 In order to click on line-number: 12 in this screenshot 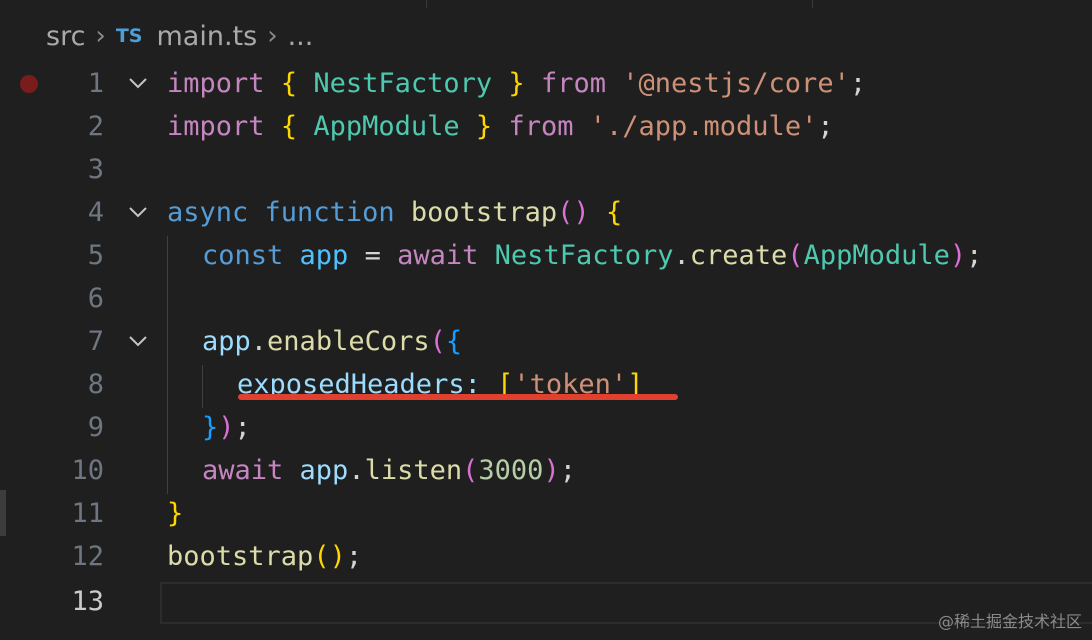, I will do `click(87, 556)`.